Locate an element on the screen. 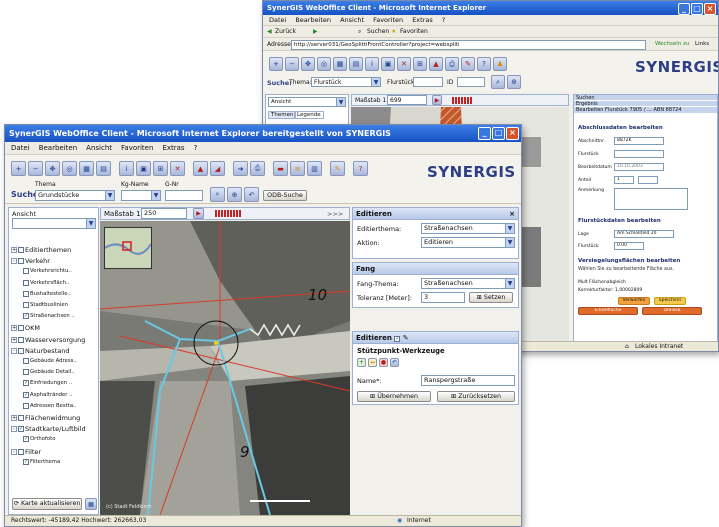  doc-icon: ▥ is located at coordinates (314, 168).